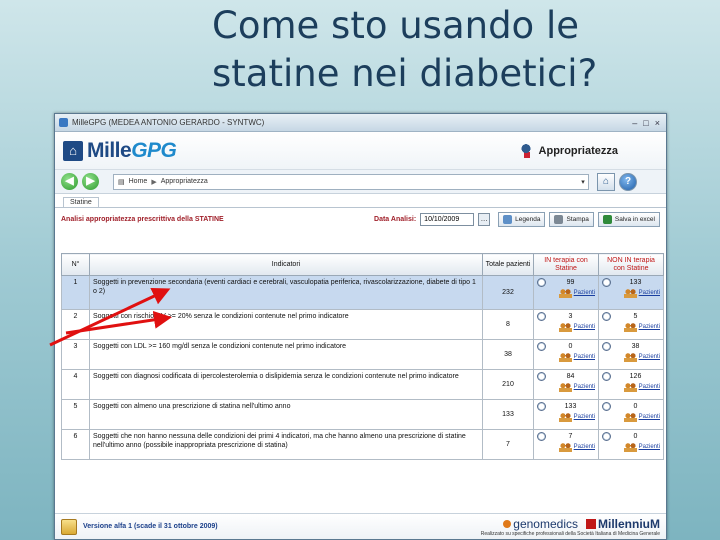  I want to click on print-button-label: Stampa, so click(577, 219).